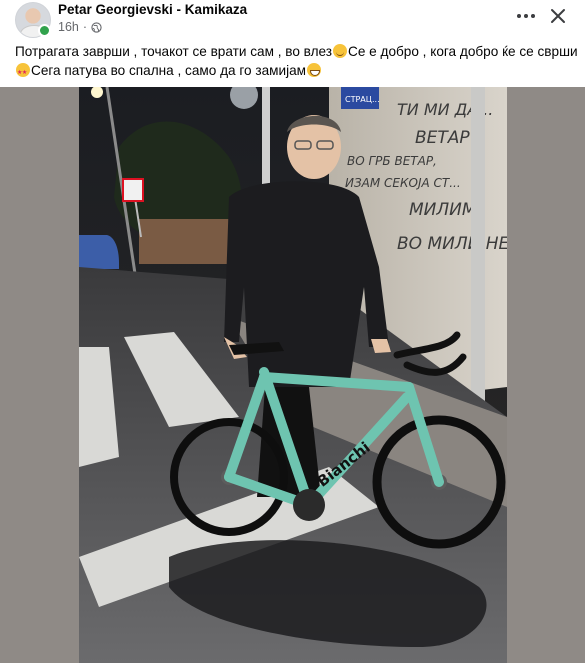 Image resolution: width=585 pixels, height=663 pixels. I want to click on graffiti-line: ВЕТАР, so click(442, 138).